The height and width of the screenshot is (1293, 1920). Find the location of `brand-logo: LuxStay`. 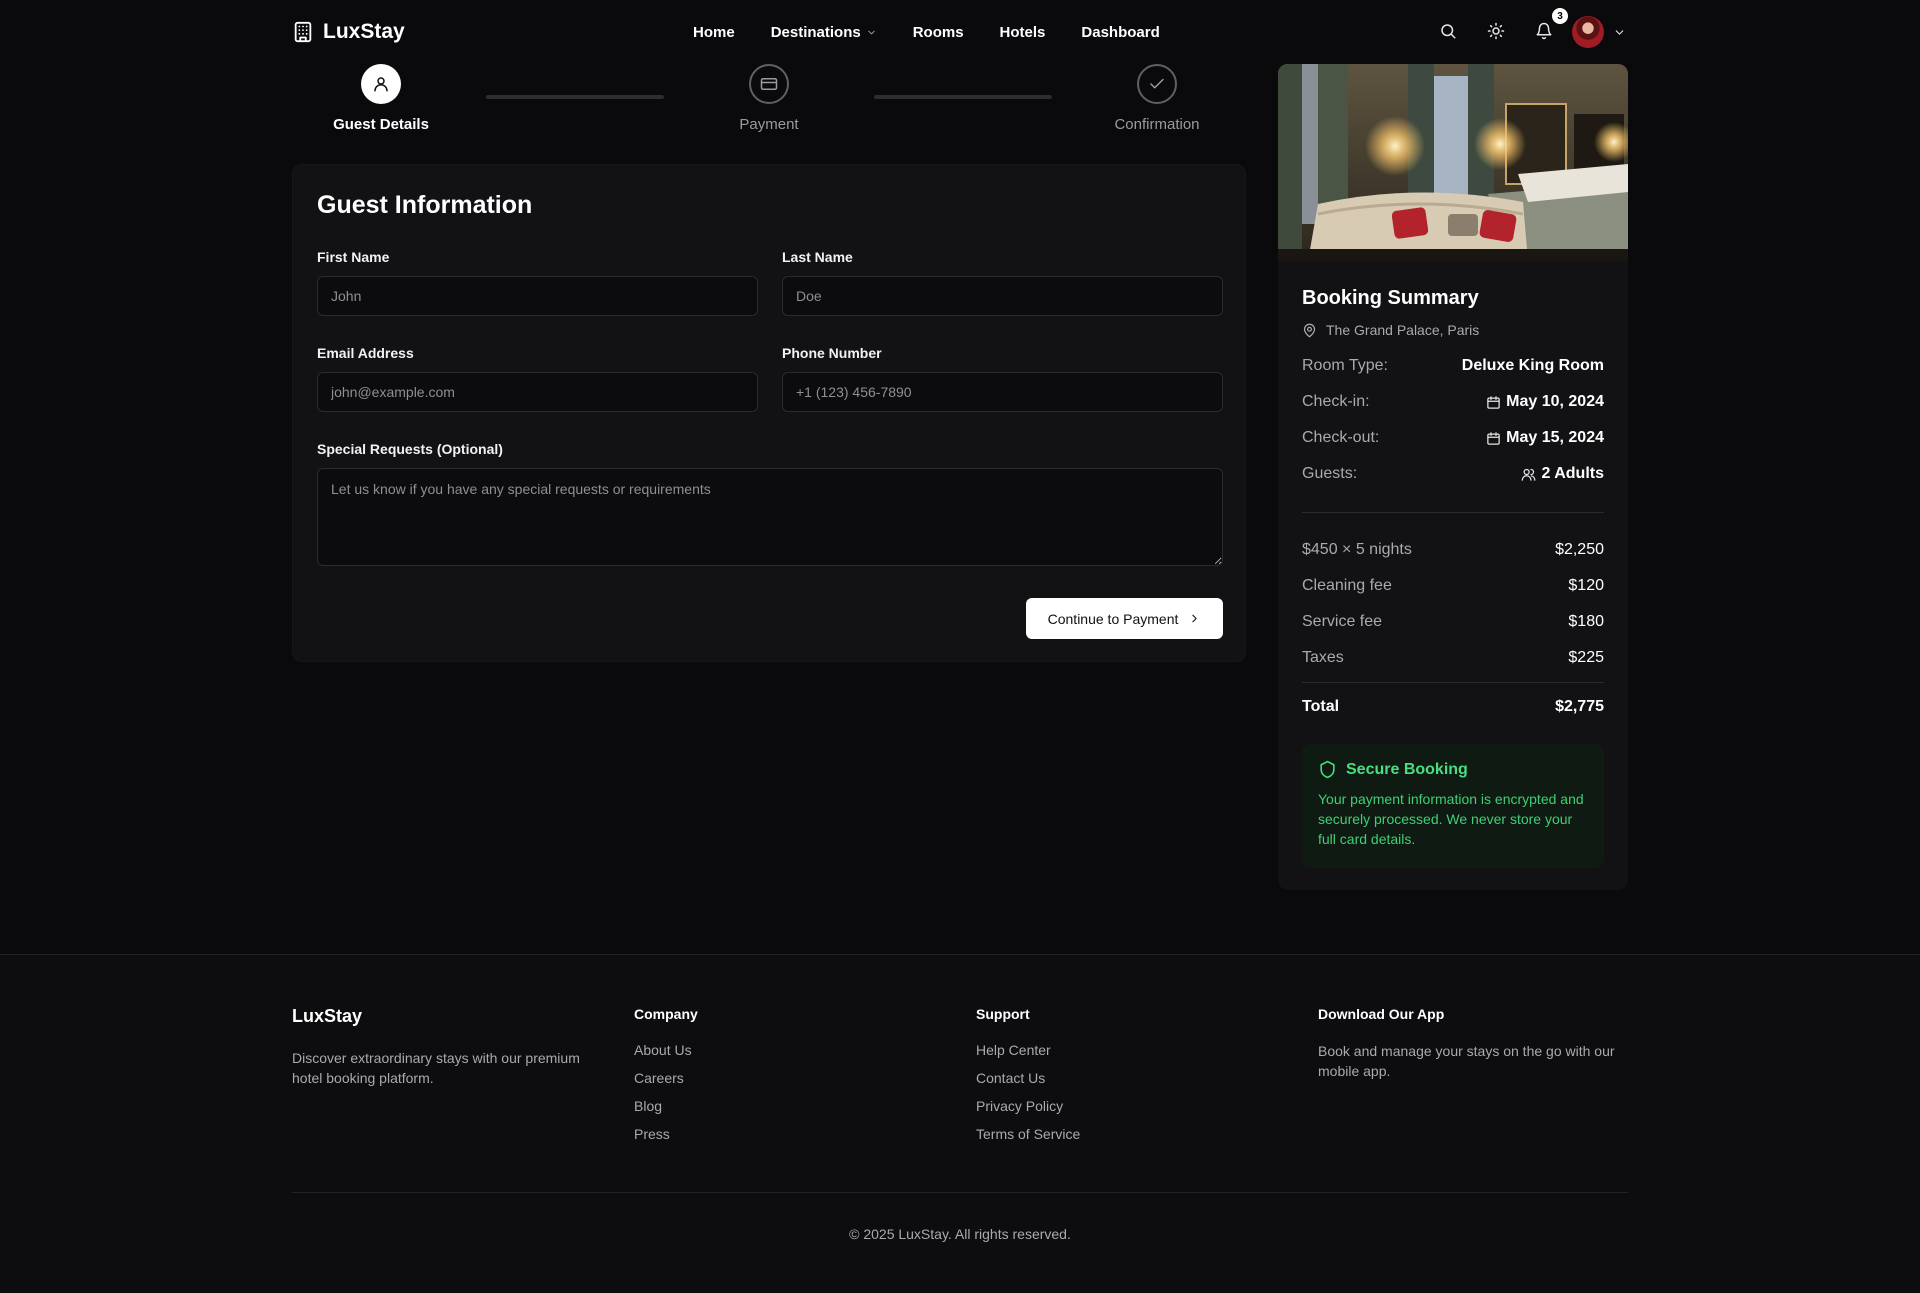

brand-logo: LuxStay is located at coordinates (348, 32).